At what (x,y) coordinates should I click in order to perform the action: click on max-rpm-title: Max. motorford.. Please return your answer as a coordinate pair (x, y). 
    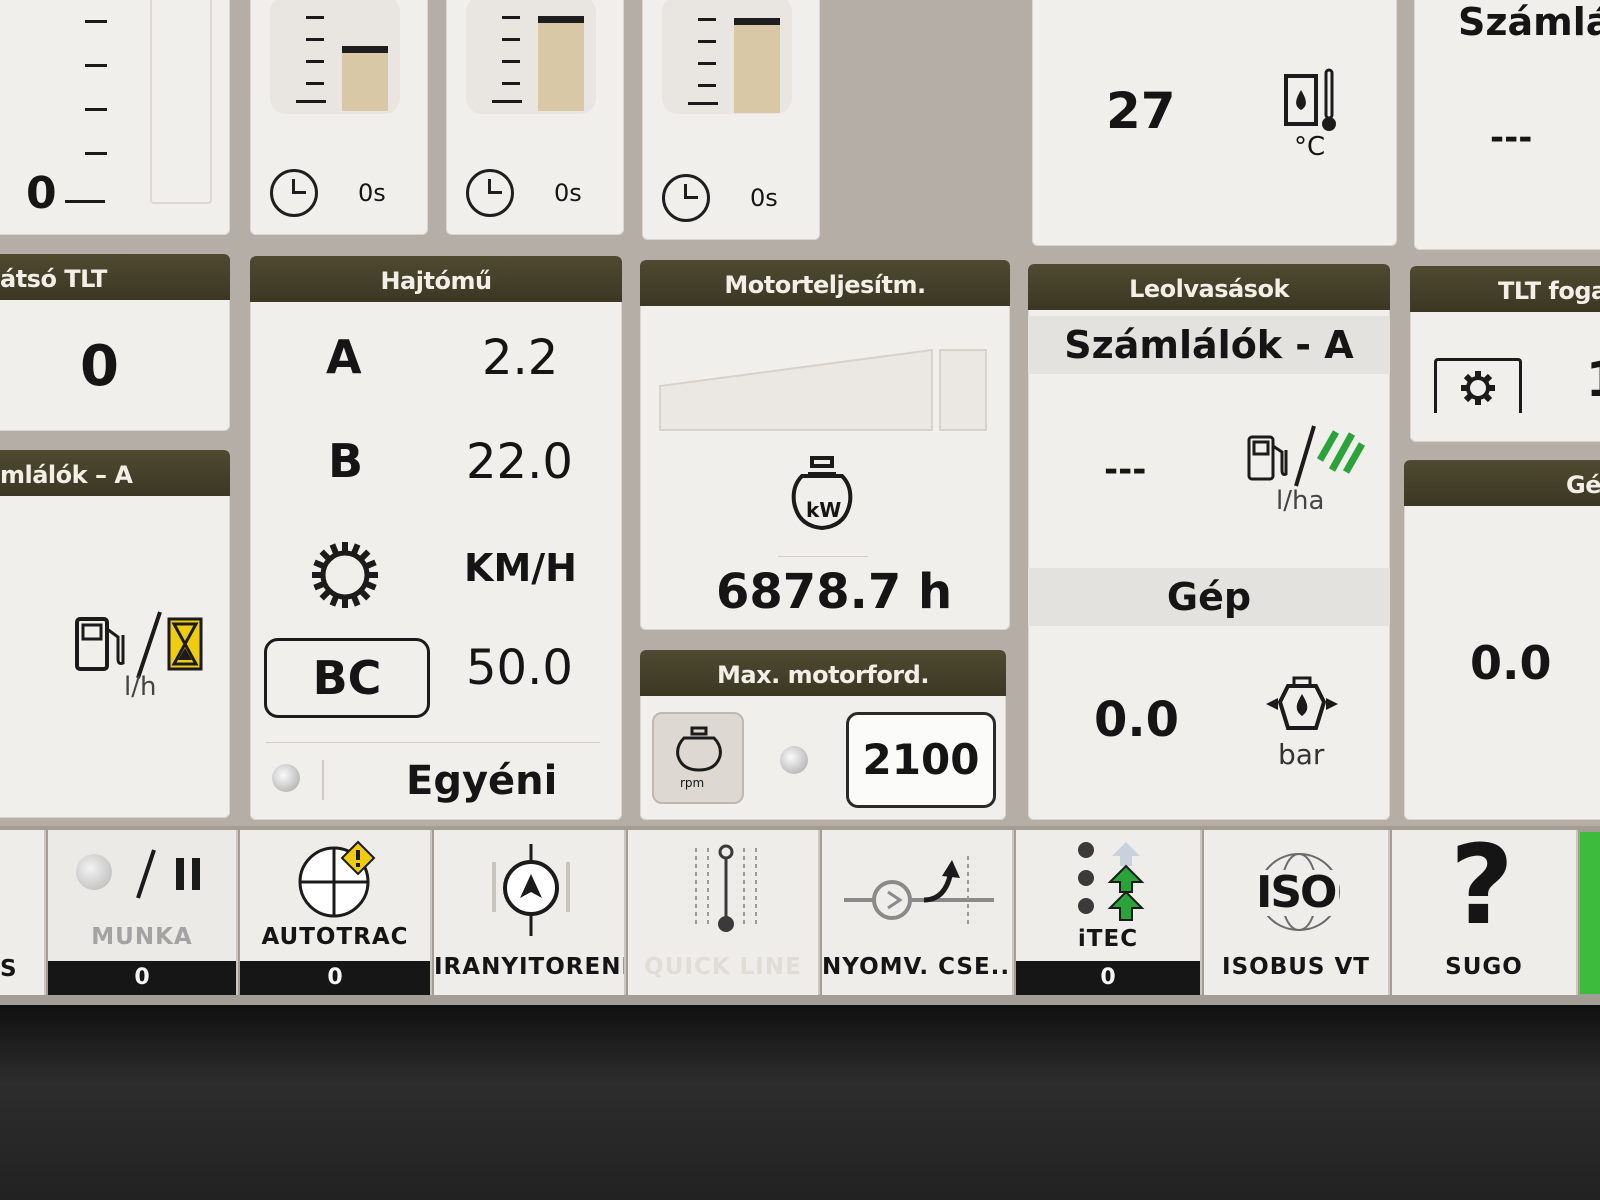
    Looking at the image, I should click on (823, 673).